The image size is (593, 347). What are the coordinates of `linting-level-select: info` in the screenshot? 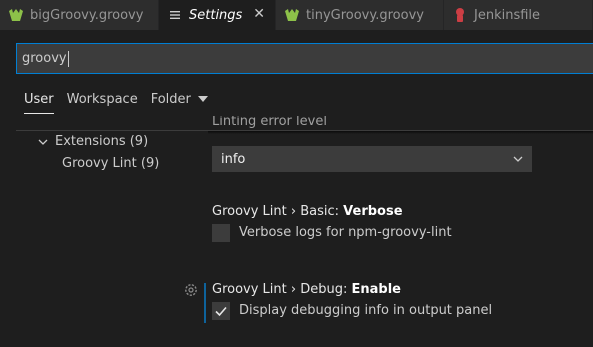 It's located at (372, 159).